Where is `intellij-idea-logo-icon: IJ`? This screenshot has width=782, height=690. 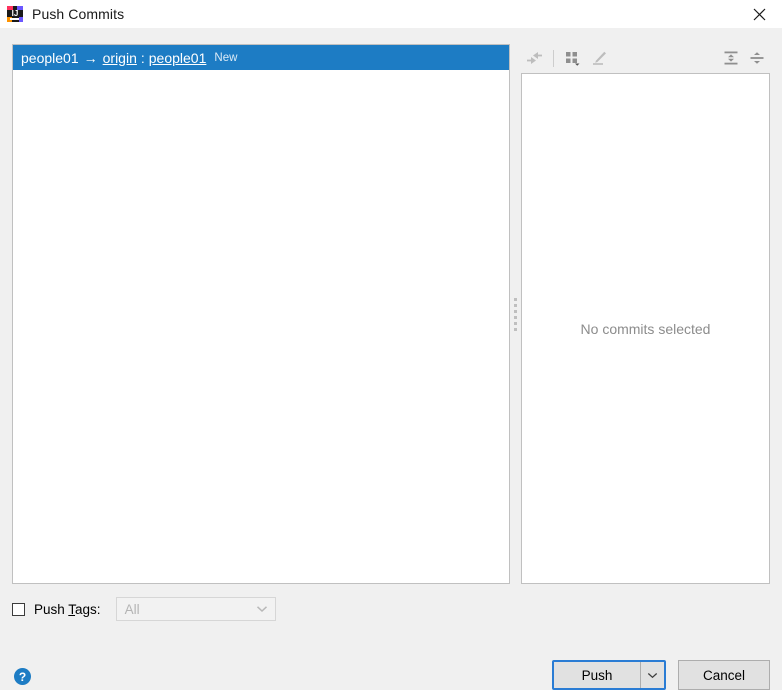
intellij-idea-logo-icon: IJ is located at coordinates (15, 14).